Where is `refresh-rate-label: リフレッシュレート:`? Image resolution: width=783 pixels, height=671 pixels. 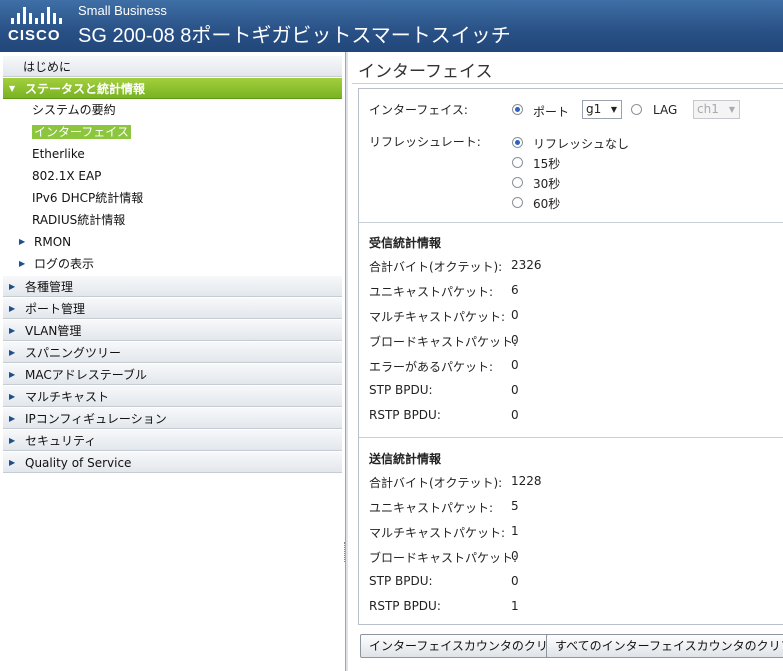
refresh-rate-label: リフレッシュレート: is located at coordinates (425, 142).